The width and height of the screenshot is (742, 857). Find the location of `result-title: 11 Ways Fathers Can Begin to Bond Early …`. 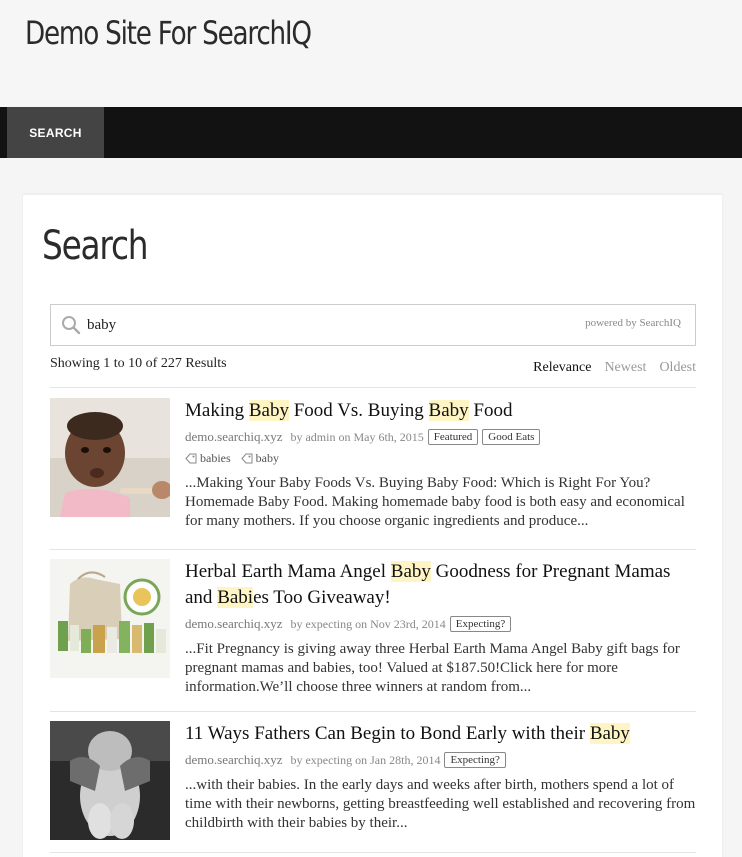

result-title: 11 Ways Fathers Can Begin to Bond Early … is located at coordinates (441, 734).